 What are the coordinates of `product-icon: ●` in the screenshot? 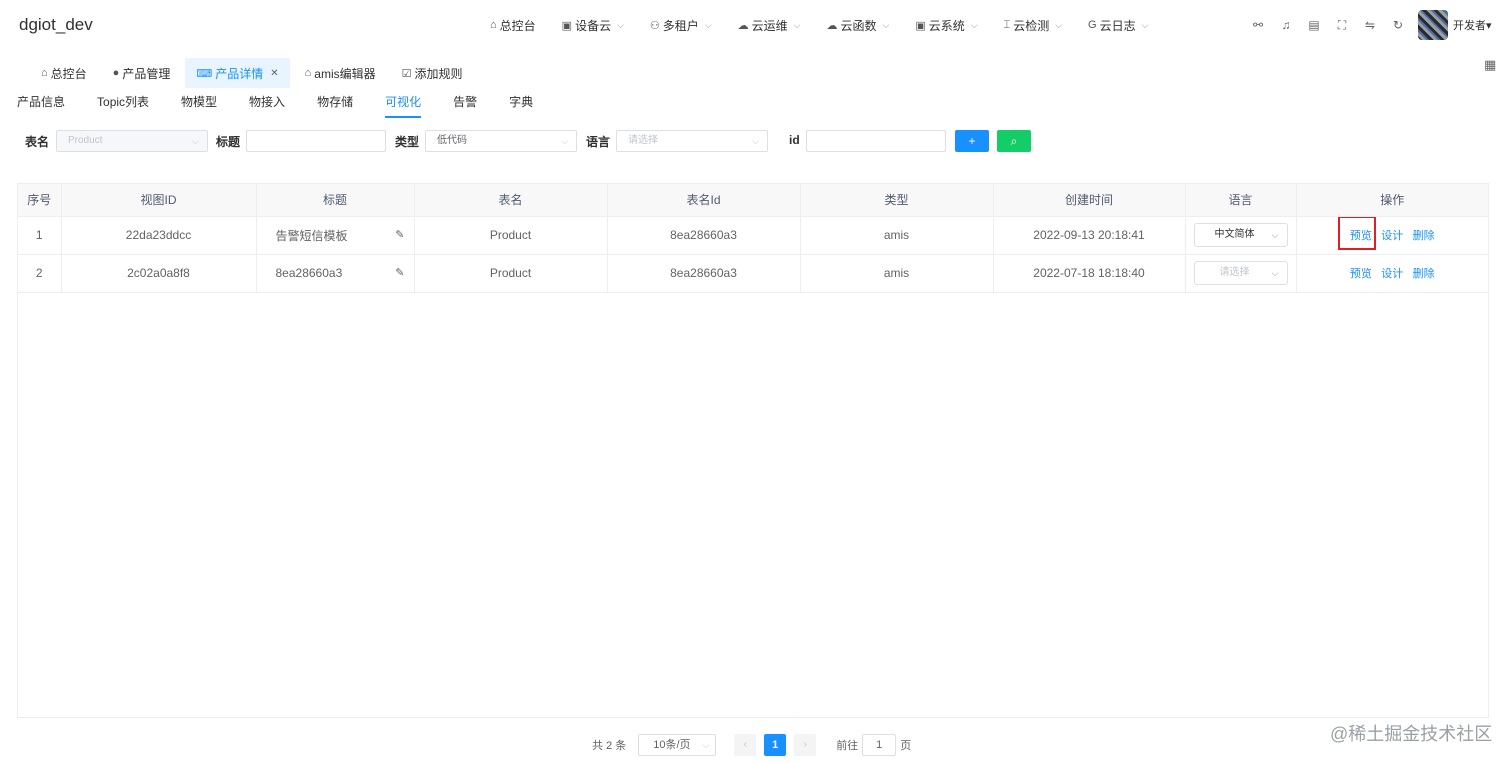 It's located at (116, 73).